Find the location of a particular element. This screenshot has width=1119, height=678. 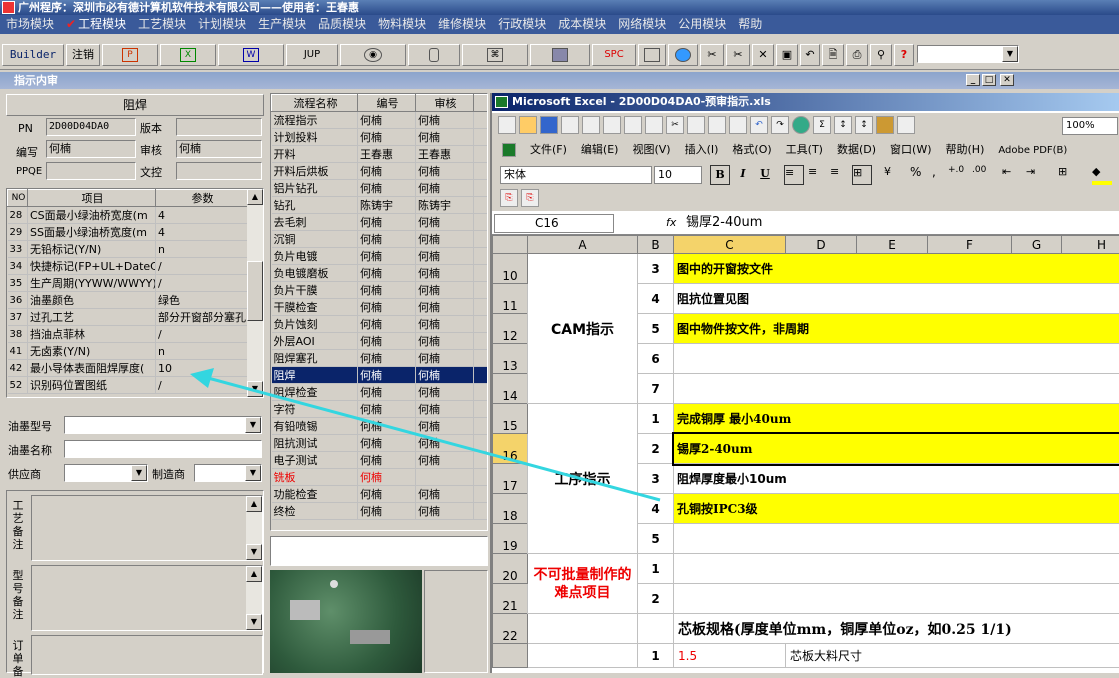

scroll-thumb is located at coordinates (255, 291).